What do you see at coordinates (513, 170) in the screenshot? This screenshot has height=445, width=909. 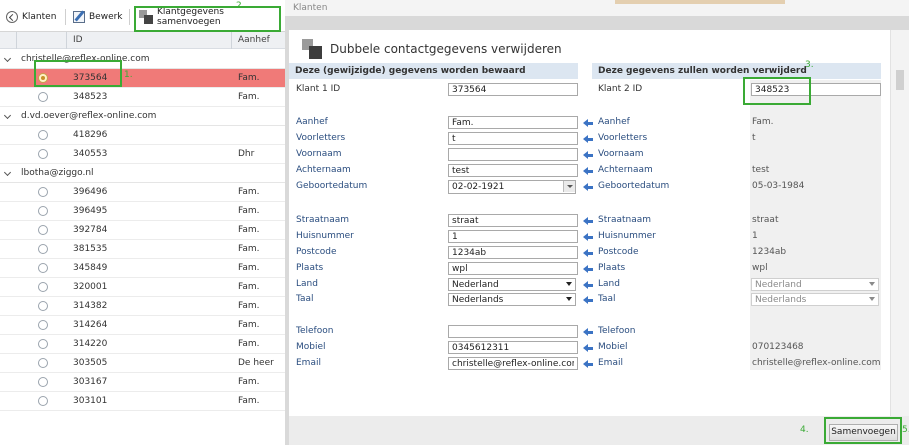 I see `achternaam-keep-field` at bounding box center [513, 170].